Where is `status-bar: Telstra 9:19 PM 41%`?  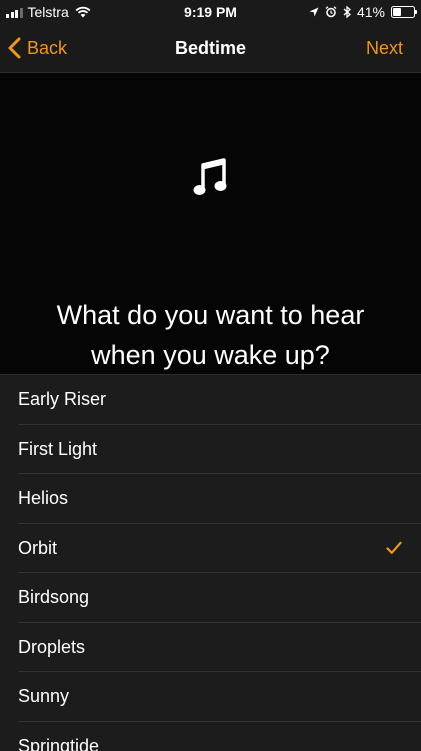
status-bar: Telstra 9:19 PM 41% is located at coordinates (210, 12).